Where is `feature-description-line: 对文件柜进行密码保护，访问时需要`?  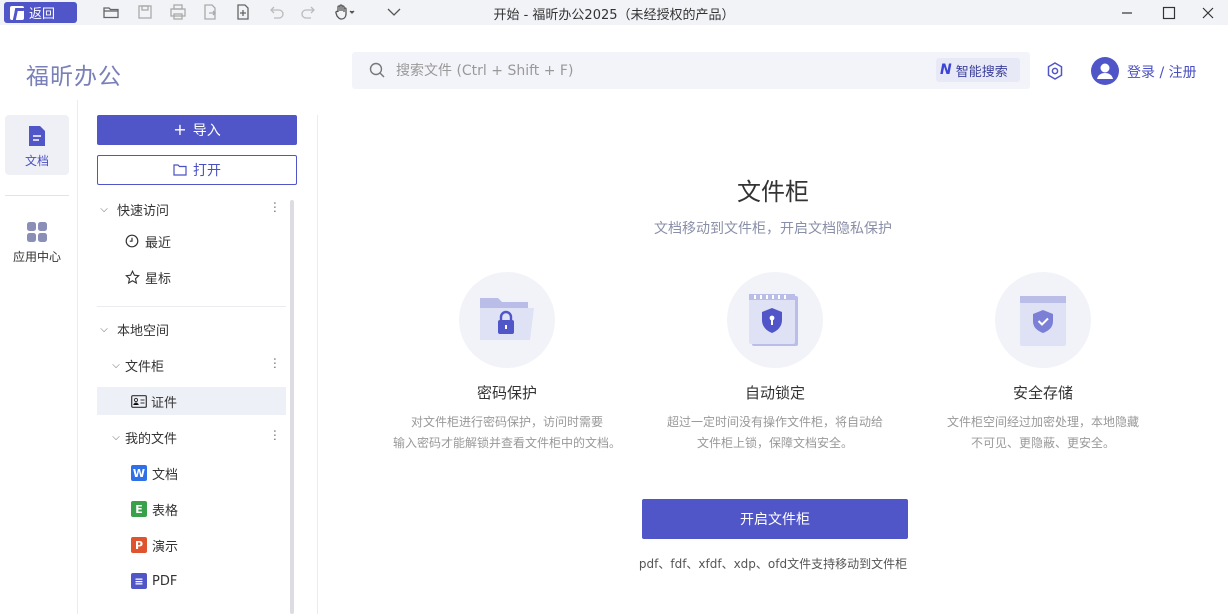 feature-description-line: 对文件柜进行密码保护，访问时需要 is located at coordinates (506, 422).